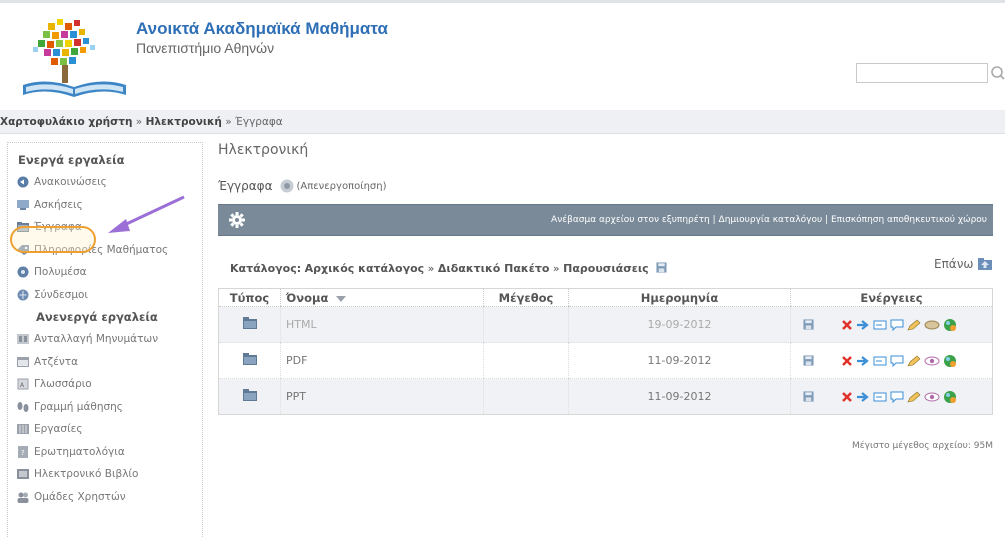  What do you see at coordinates (365, 268) in the screenshot?
I see `directory-root-link: Αρχικός κατάλογος` at bounding box center [365, 268].